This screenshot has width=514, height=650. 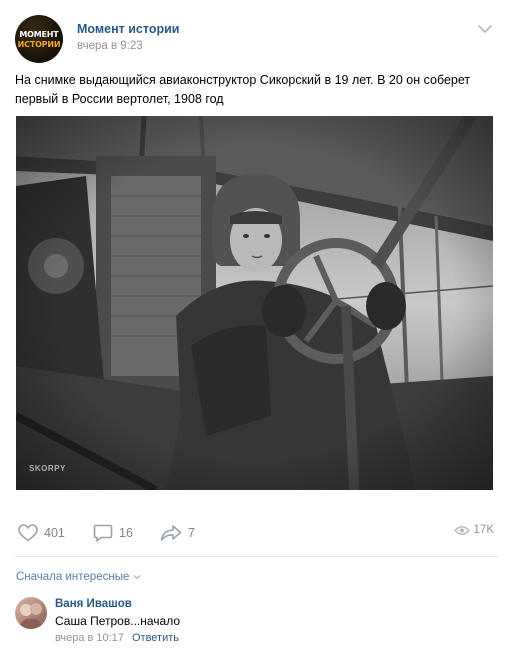 I want to click on comment-count: 16, so click(x=126, y=533).